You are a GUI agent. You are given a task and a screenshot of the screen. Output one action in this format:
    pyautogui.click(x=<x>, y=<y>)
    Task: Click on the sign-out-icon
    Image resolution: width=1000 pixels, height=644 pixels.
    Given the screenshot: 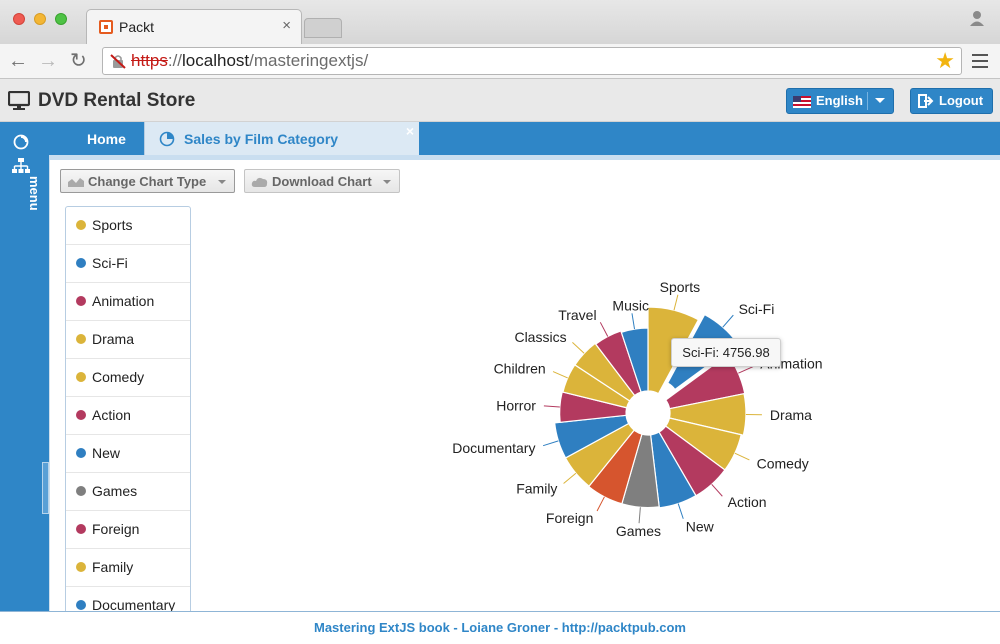 What is the action you would take?
    pyautogui.click(x=926, y=101)
    